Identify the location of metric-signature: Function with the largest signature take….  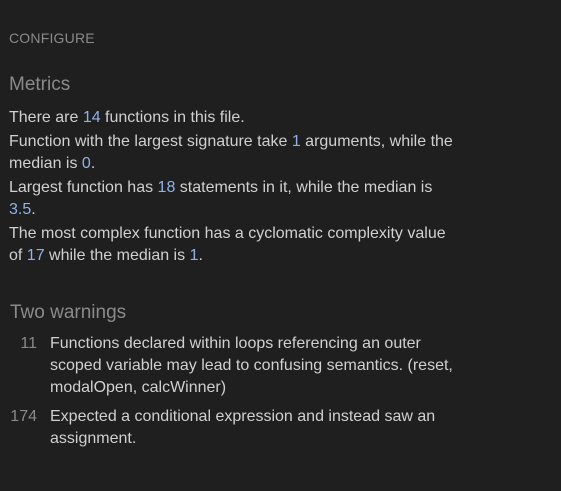
(234, 153).